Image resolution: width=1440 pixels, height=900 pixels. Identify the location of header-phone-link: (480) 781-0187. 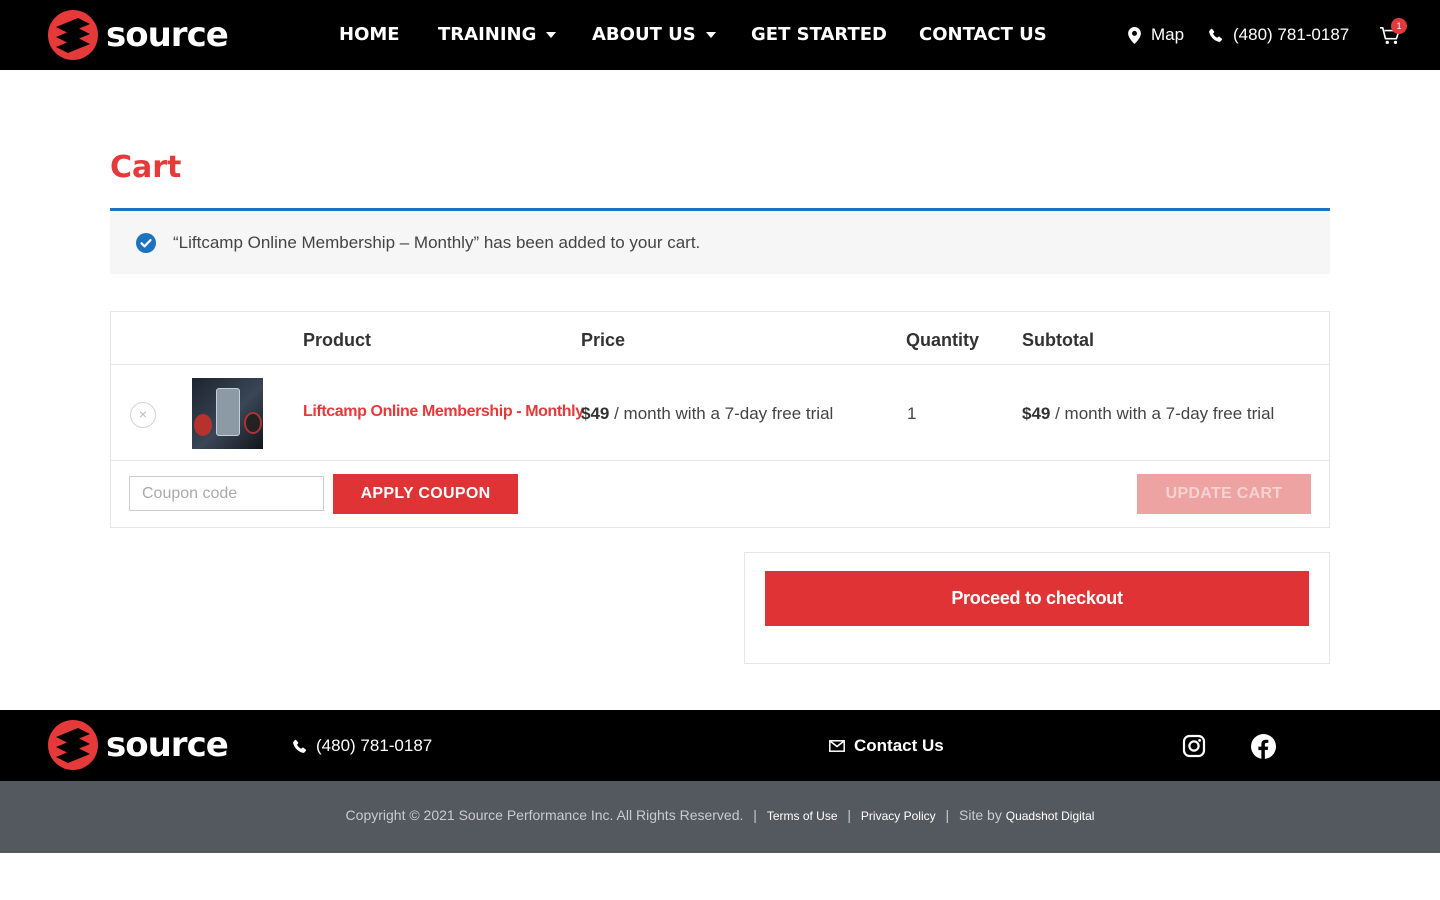
(1279, 35).